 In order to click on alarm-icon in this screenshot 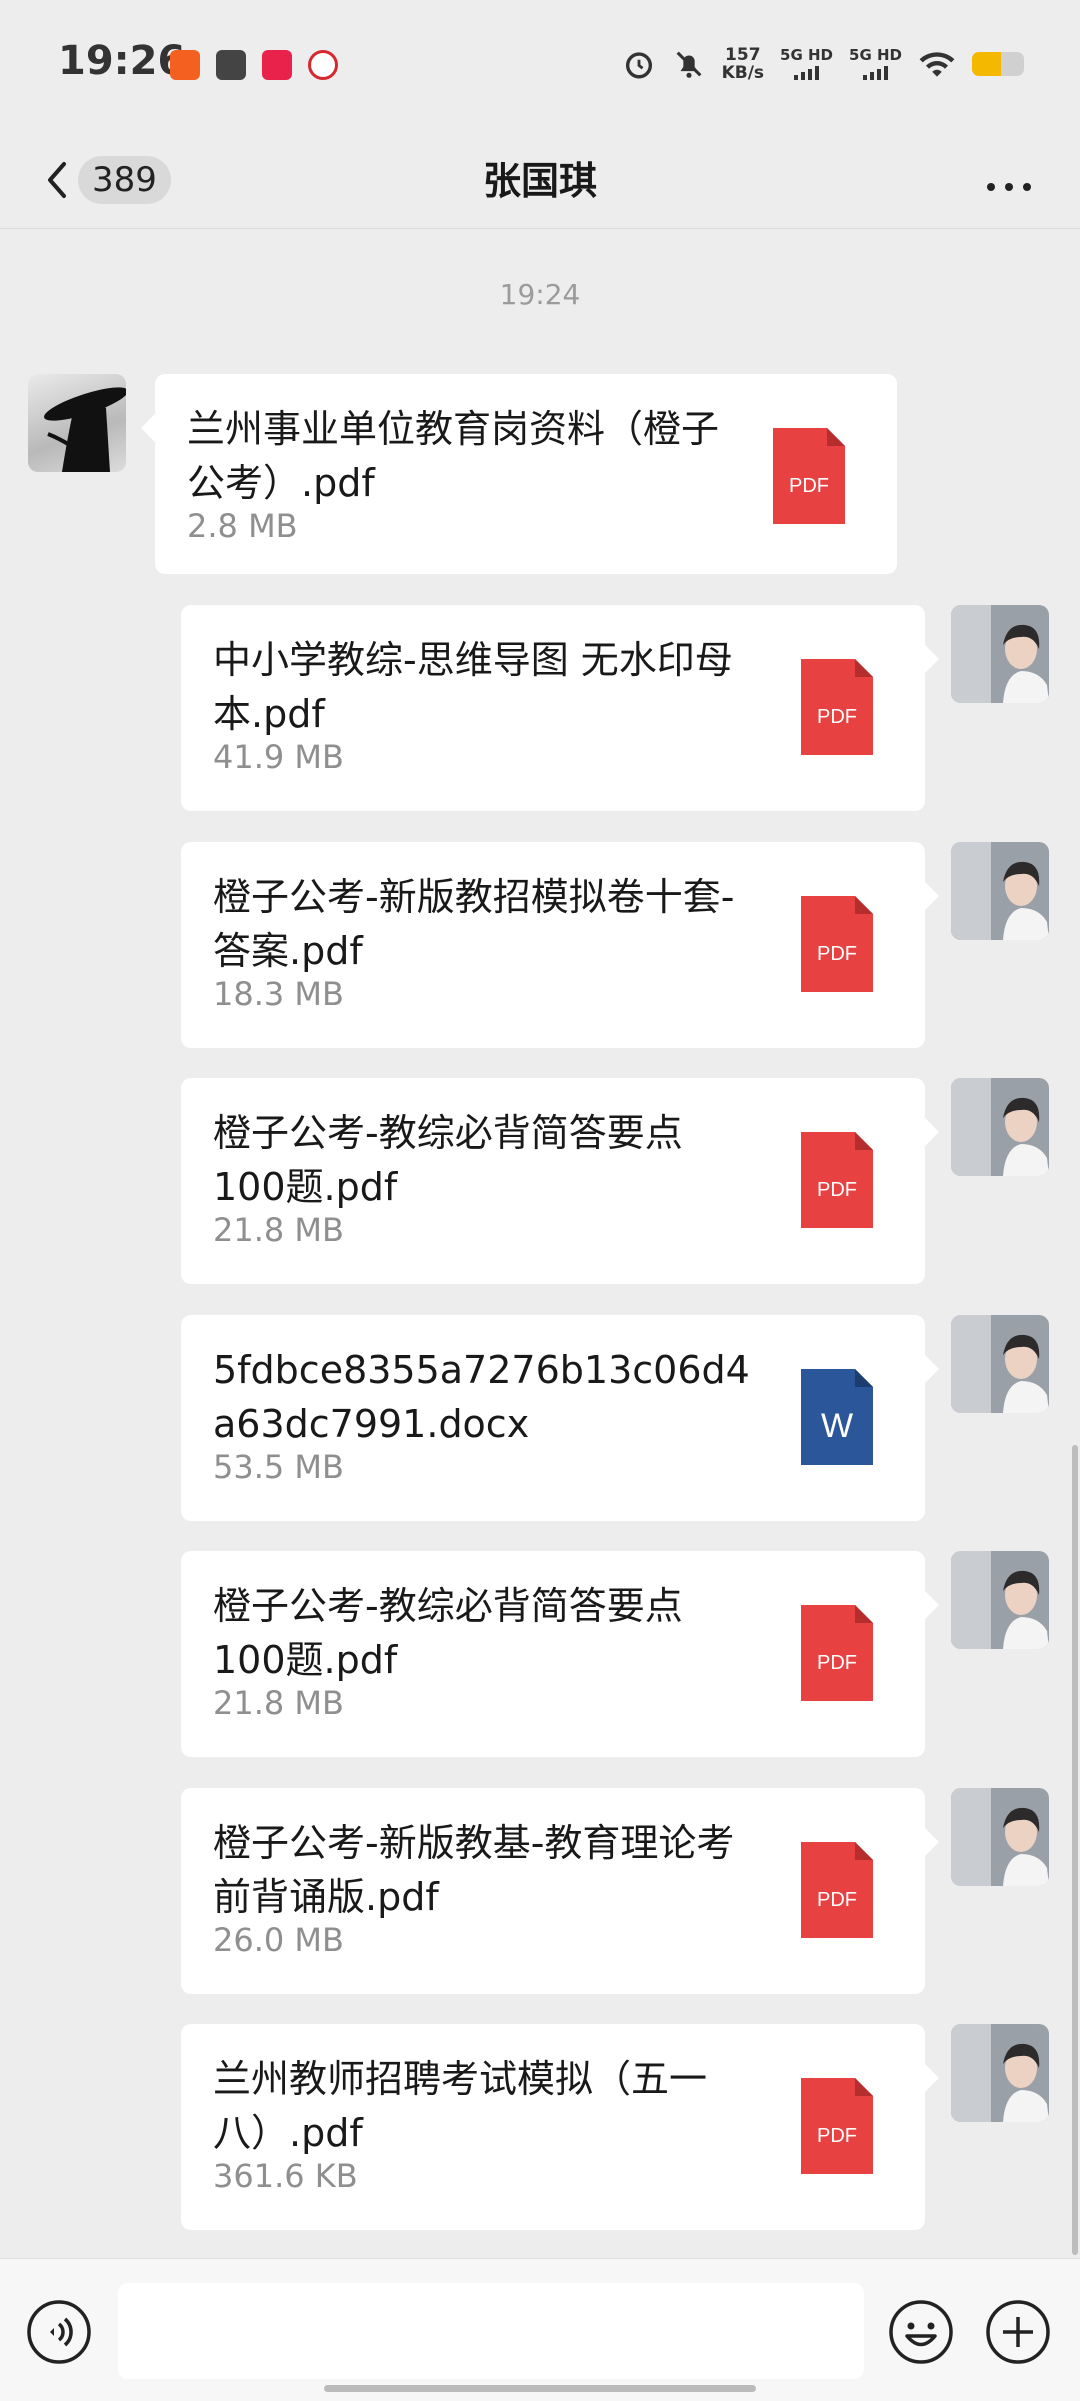, I will do `click(638, 65)`.